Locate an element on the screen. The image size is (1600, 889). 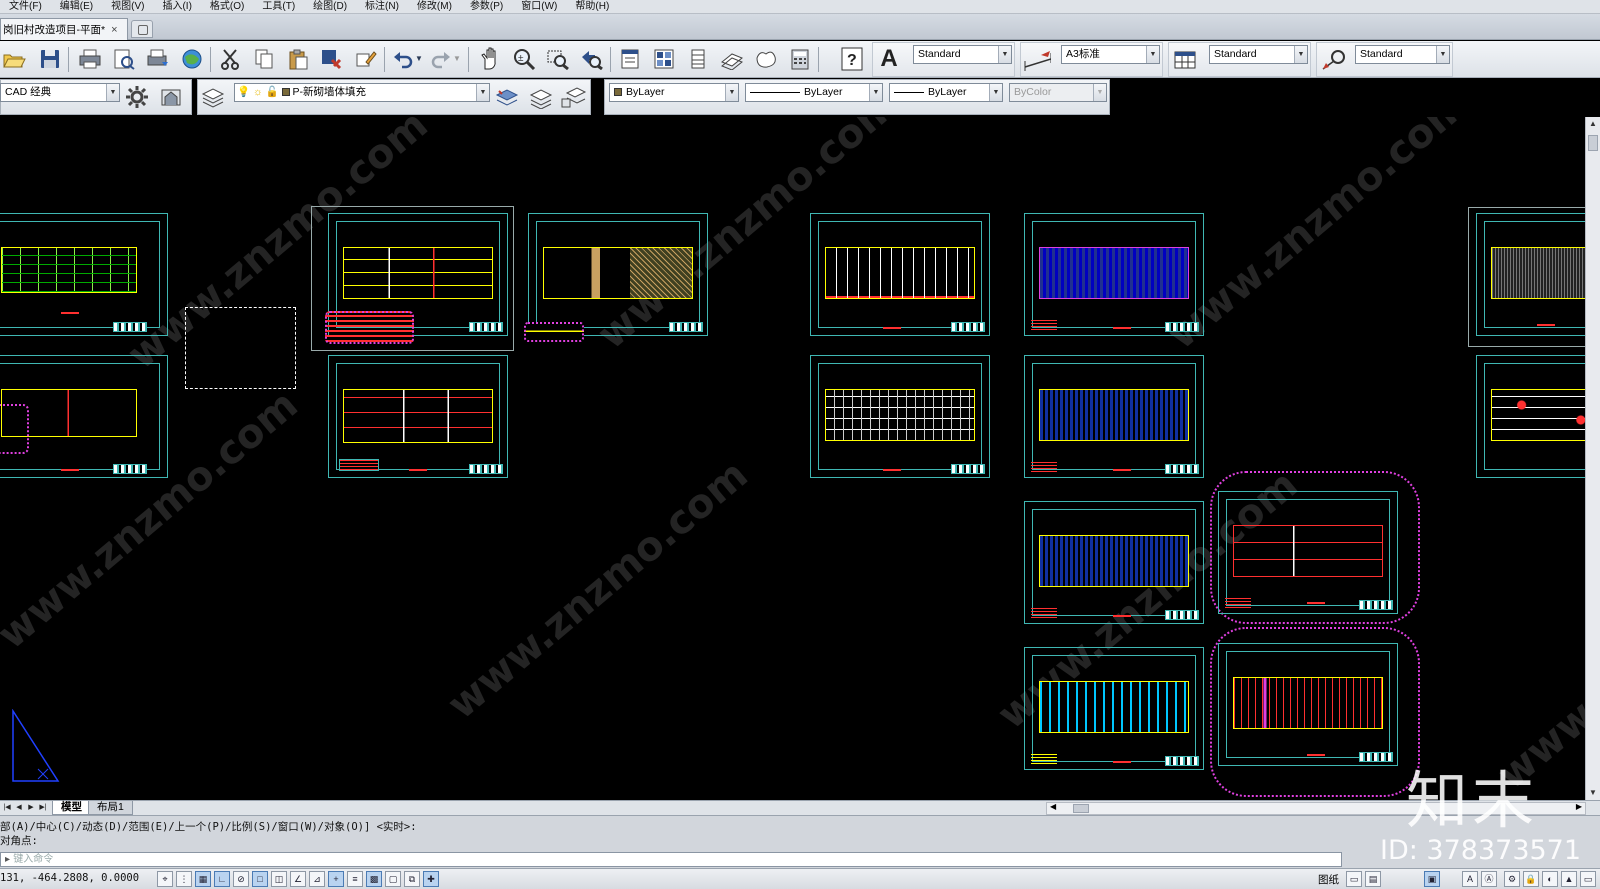
layer-states-icon is located at coordinates (574, 97).